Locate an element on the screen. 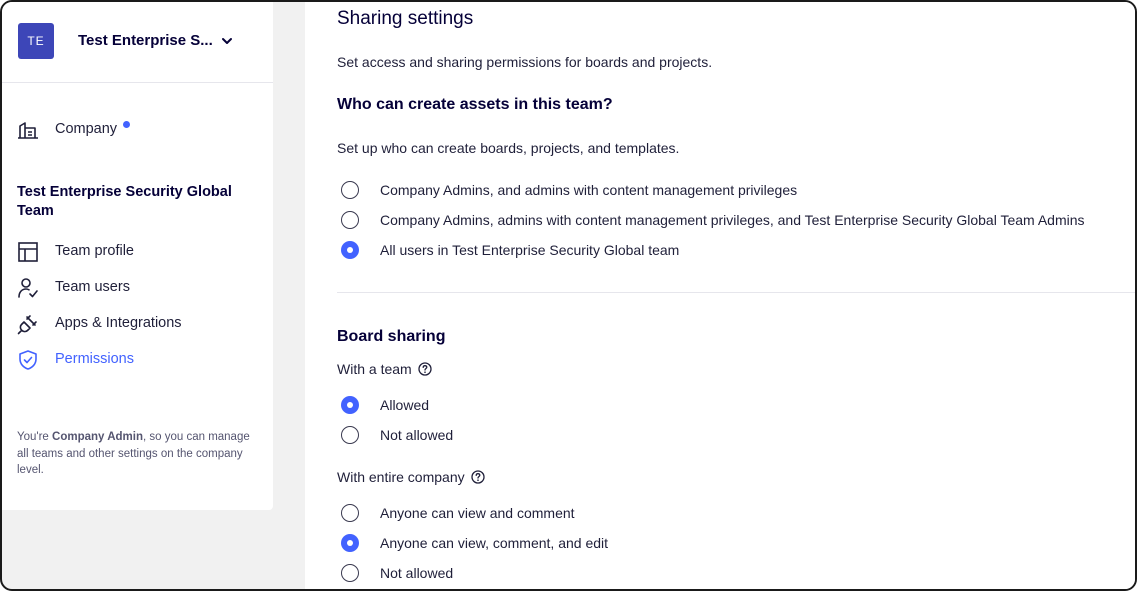  sidebar-item-label: Team users is located at coordinates (92, 287).